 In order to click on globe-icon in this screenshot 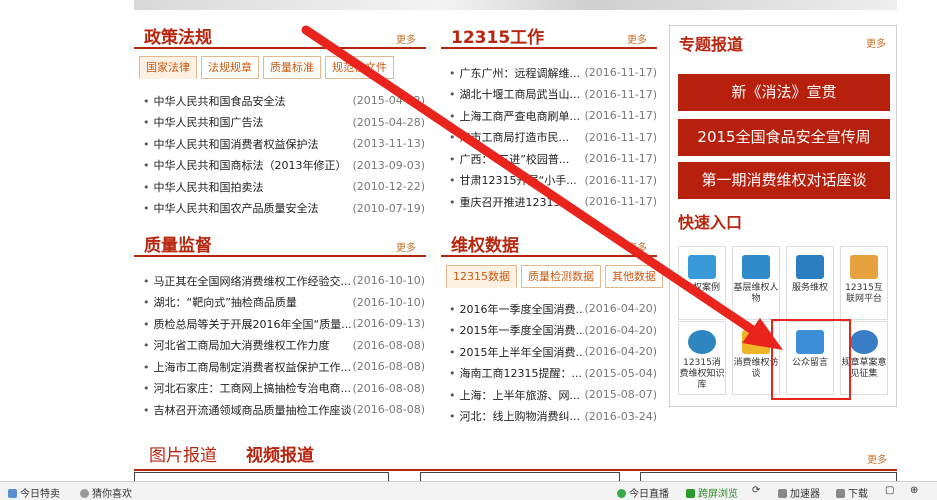, I will do `click(702, 342)`.